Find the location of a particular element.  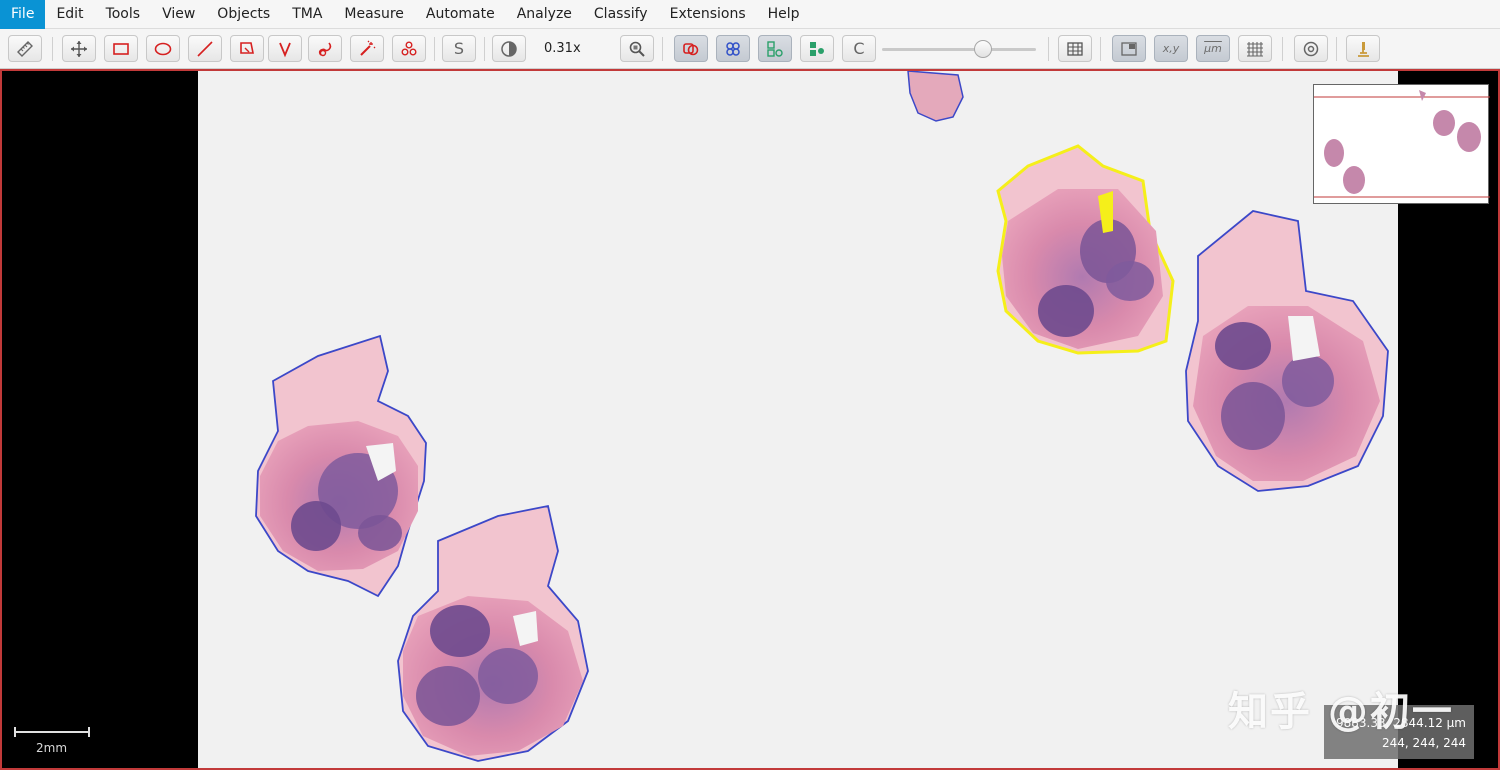

zoom-to-fit-button is located at coordinates (637, 48).